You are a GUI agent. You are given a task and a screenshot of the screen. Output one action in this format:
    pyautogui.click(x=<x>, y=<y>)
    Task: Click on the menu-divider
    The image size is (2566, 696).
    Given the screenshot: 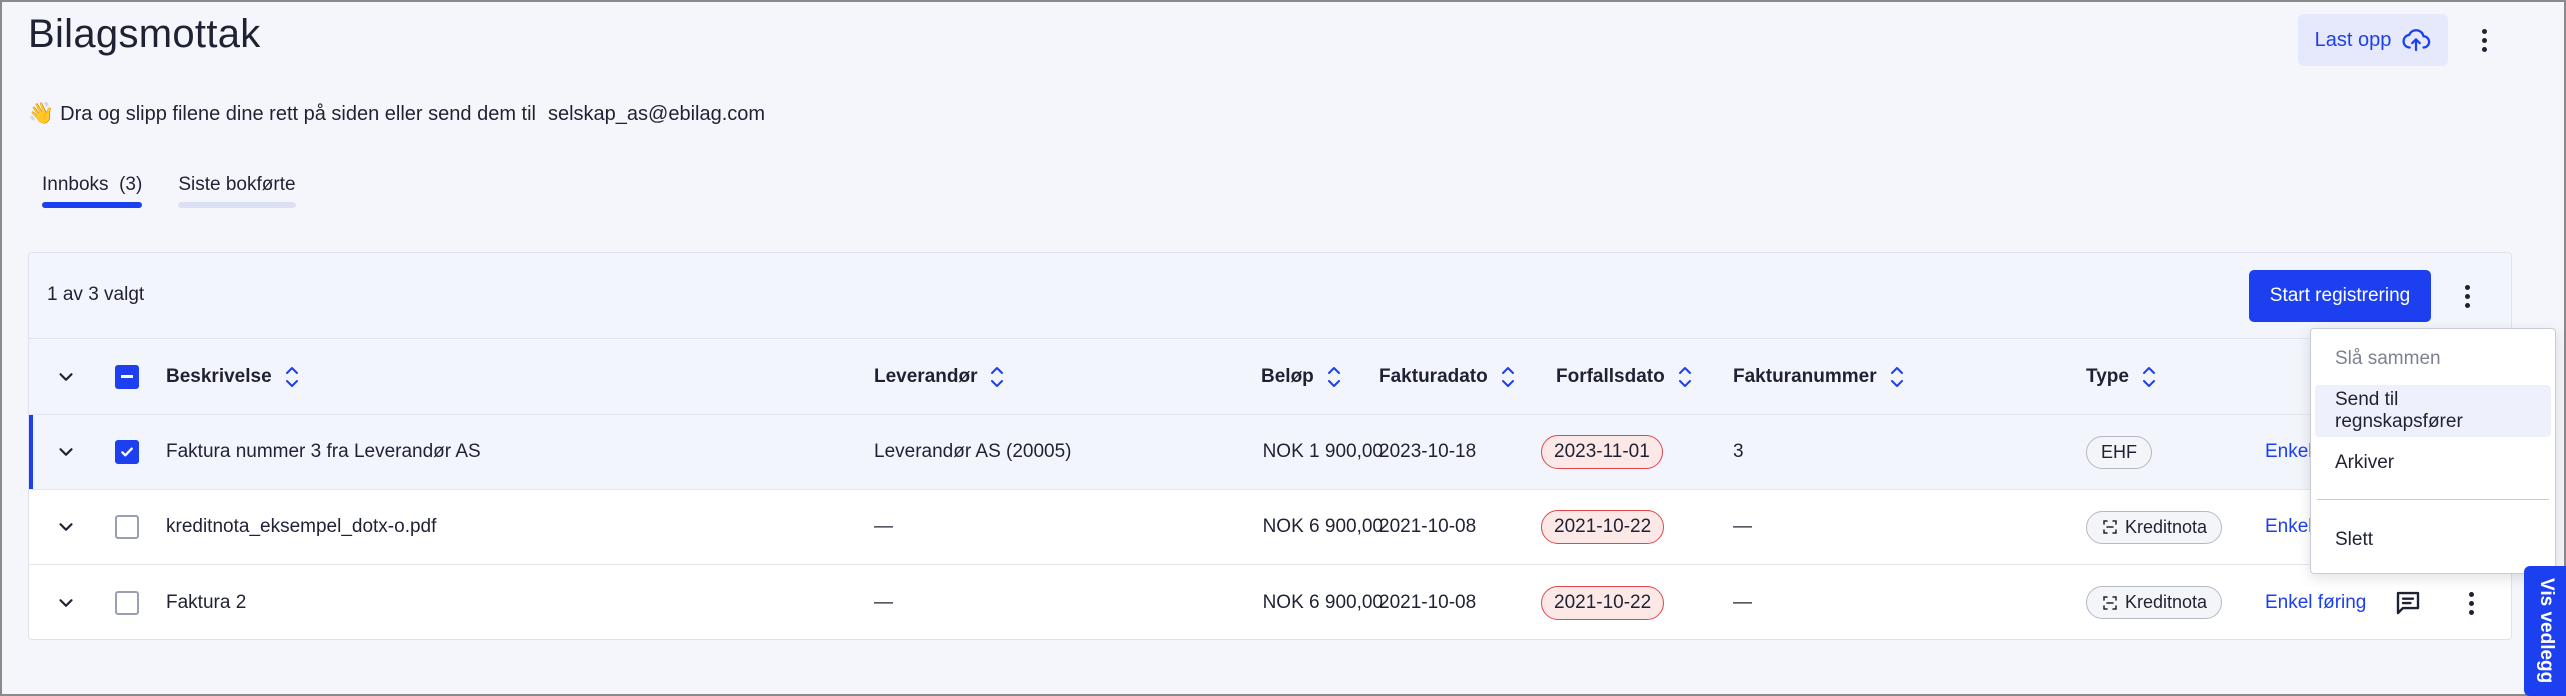 What is the action you would take?
    pyautogui.click(x=2433, y=499)
    